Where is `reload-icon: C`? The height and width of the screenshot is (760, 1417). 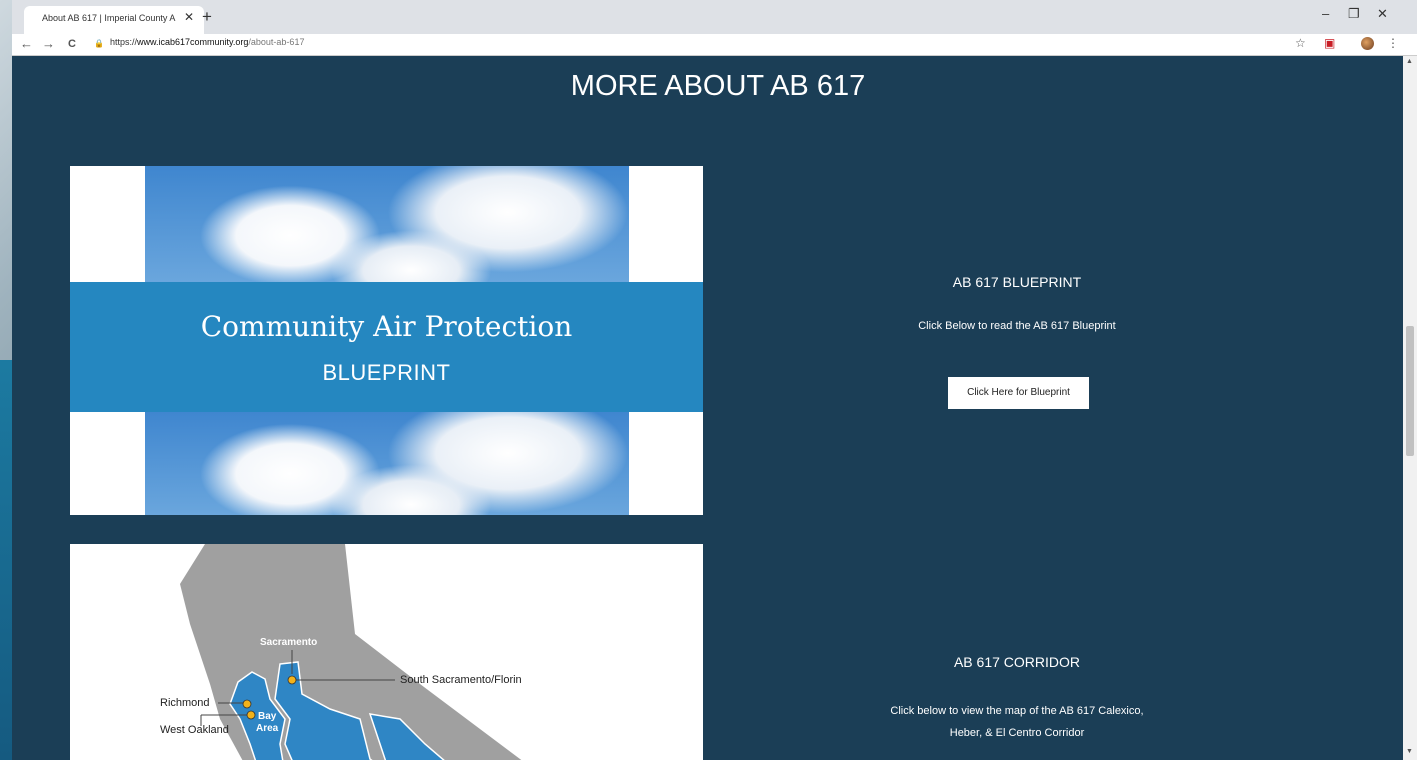
reload-icon: C is located at coordinates (72, 44).